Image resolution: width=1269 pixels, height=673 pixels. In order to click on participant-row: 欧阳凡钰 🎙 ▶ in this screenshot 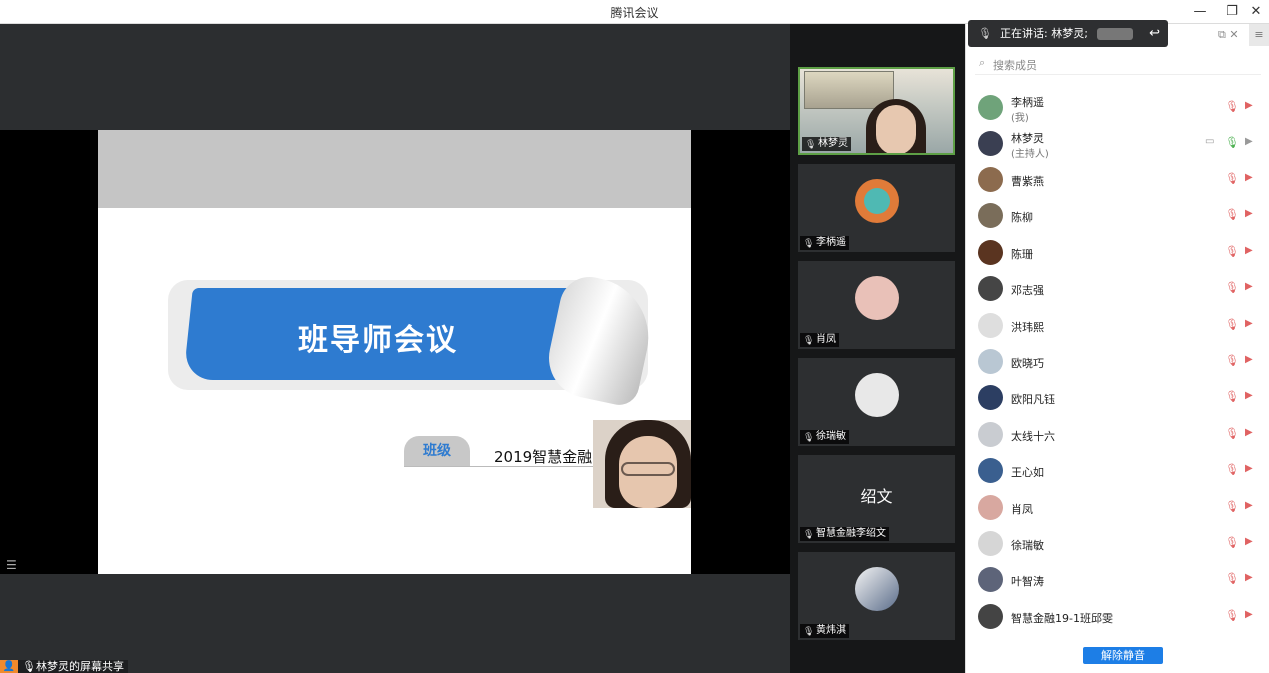, I will do `click(1120, 398)`.